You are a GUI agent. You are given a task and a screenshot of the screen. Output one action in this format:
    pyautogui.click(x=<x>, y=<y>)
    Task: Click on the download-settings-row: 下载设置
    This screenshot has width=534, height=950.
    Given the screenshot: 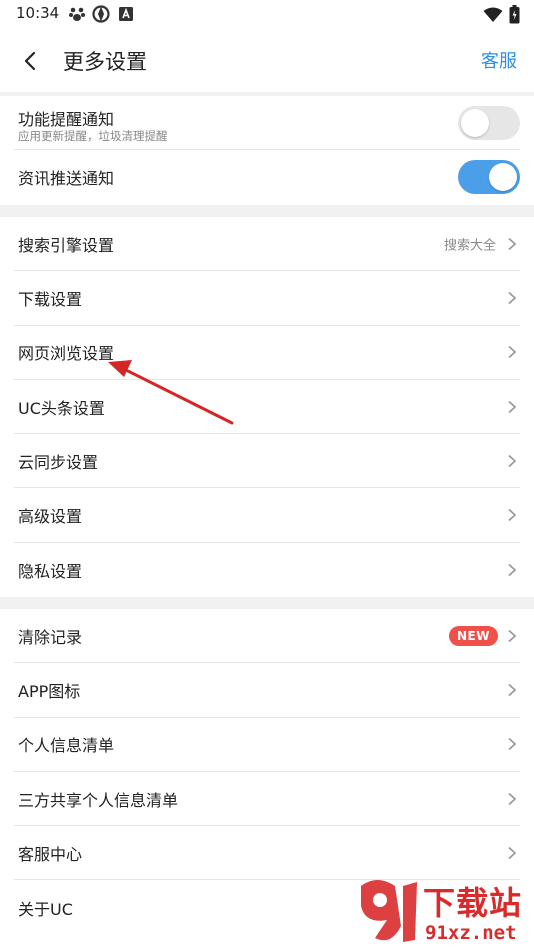 What is the action you would take?
    pyautogui.click(x=267, y=298)
    